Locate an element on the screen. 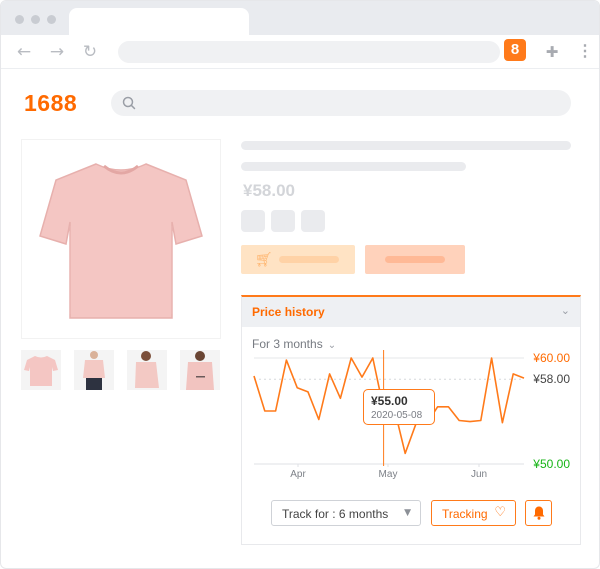  subtitle-placeholder is located at coordinates (353, 166).